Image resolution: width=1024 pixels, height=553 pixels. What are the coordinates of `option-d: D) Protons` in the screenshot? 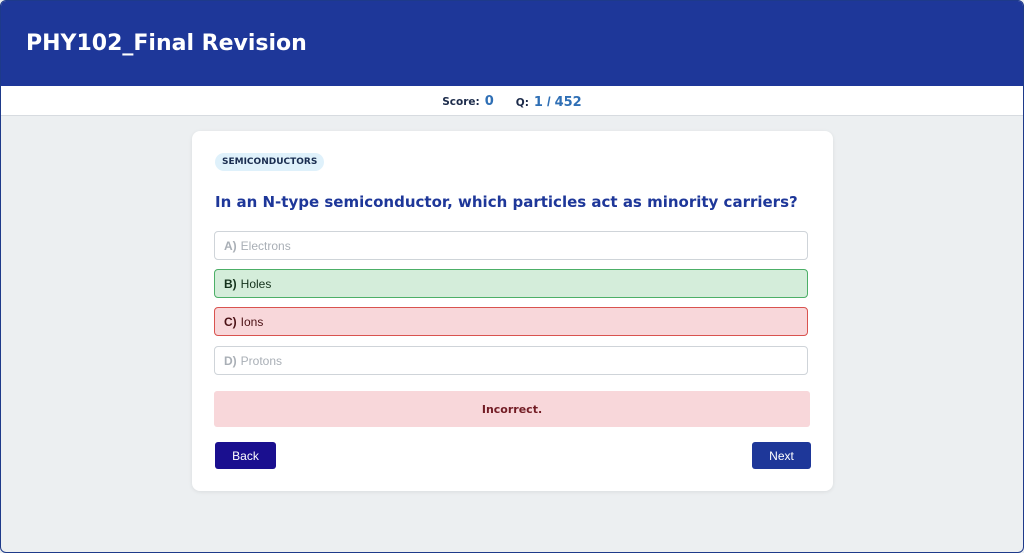 It's located at (511, 360).